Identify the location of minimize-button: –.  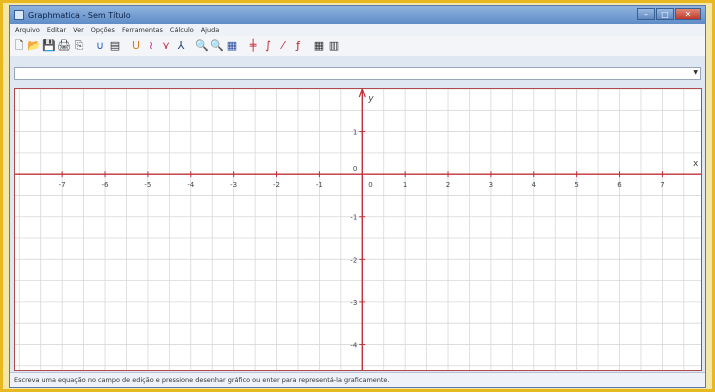
(646, 14).